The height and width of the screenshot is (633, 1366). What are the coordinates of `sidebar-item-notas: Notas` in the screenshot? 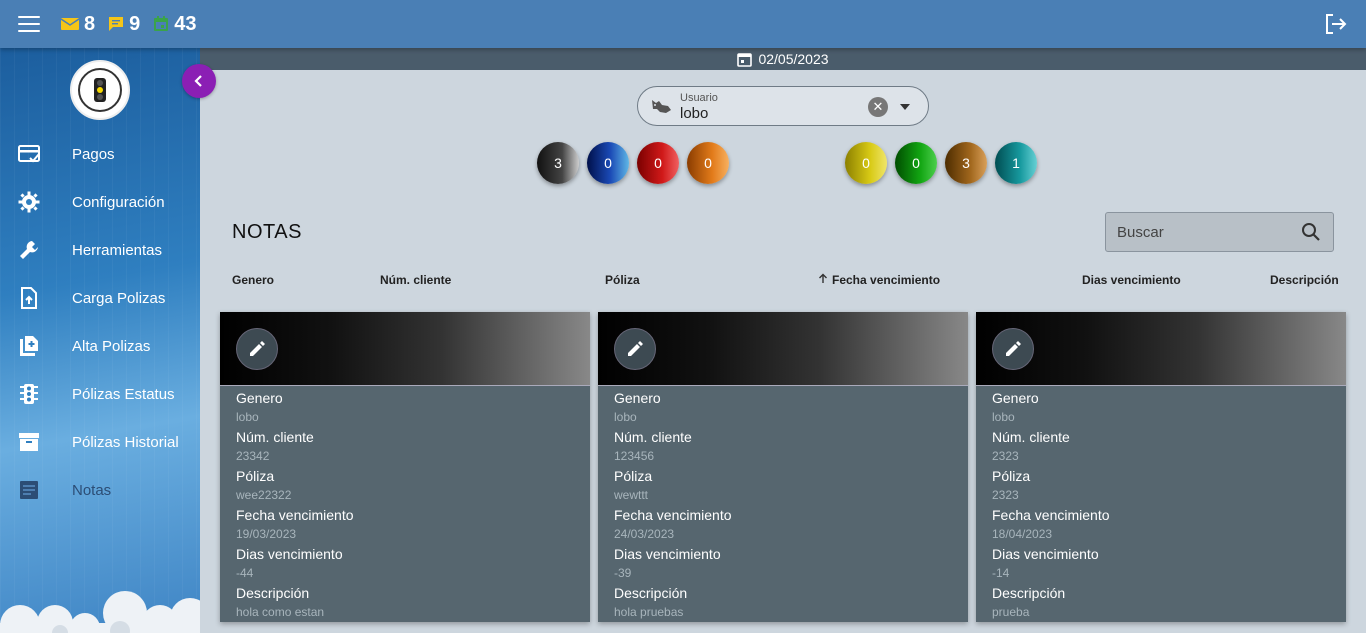 It's located at (100, 490).